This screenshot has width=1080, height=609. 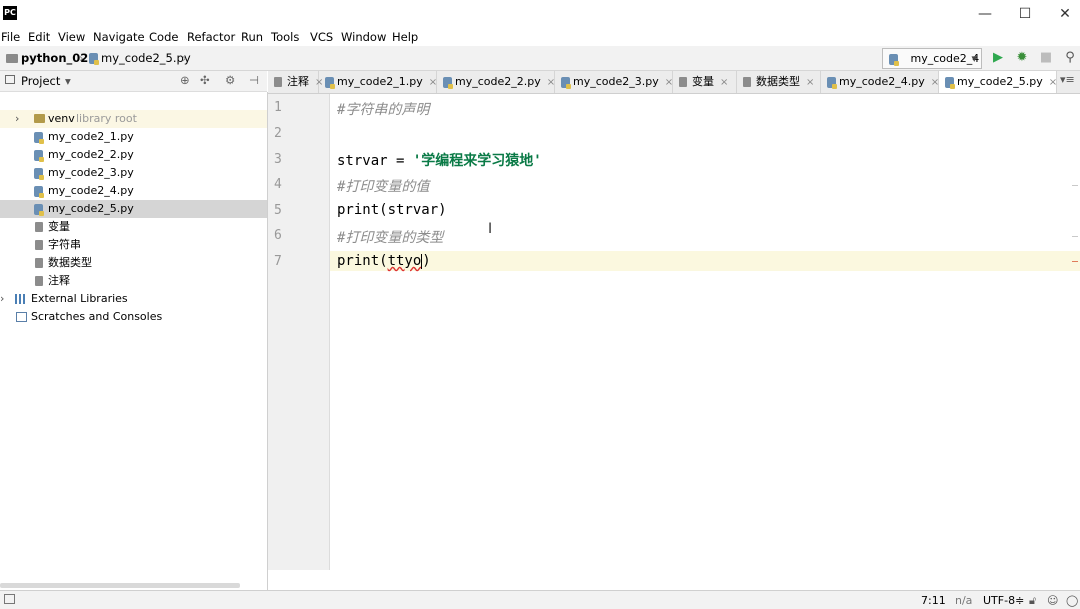 What do you see at coordinates (285, 37) in the screenshot?
I see `menu-tools: Tools` at bounding box center [285, 37].